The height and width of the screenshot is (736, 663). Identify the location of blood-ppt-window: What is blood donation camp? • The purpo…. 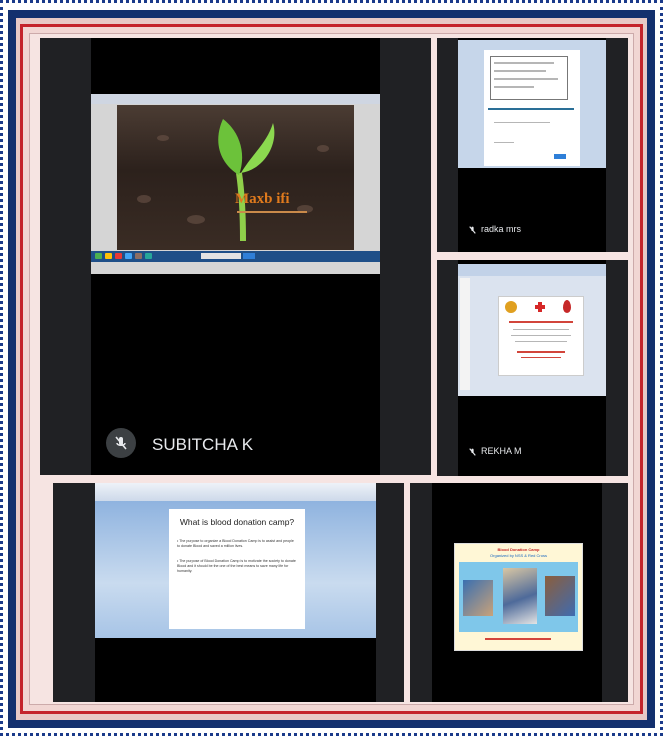
(235, 560).